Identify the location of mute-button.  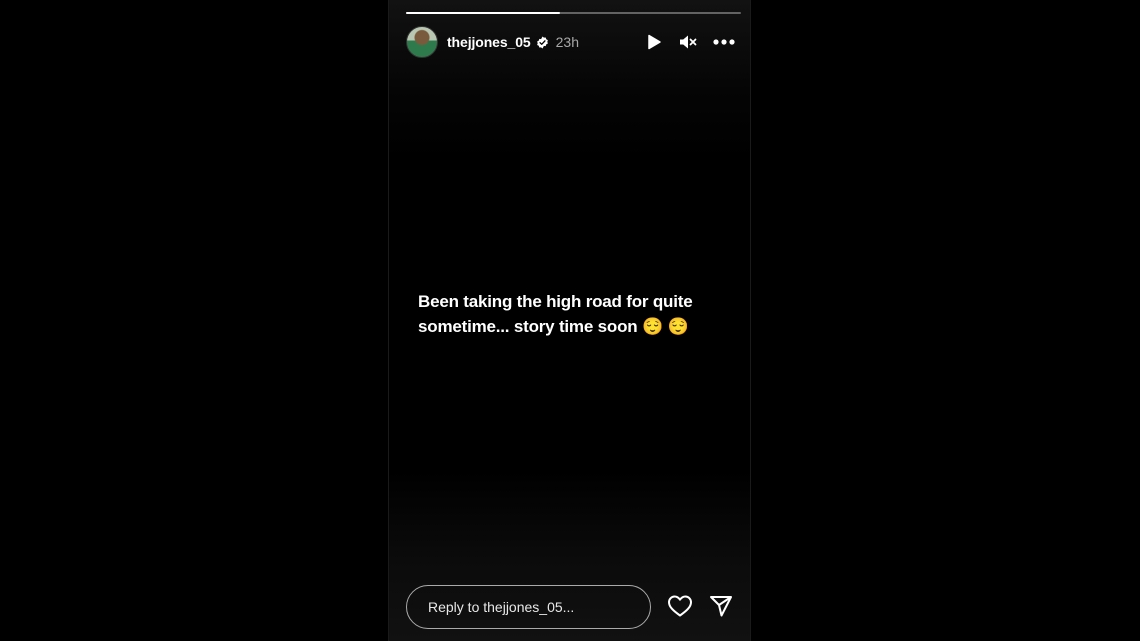
(696, 42).